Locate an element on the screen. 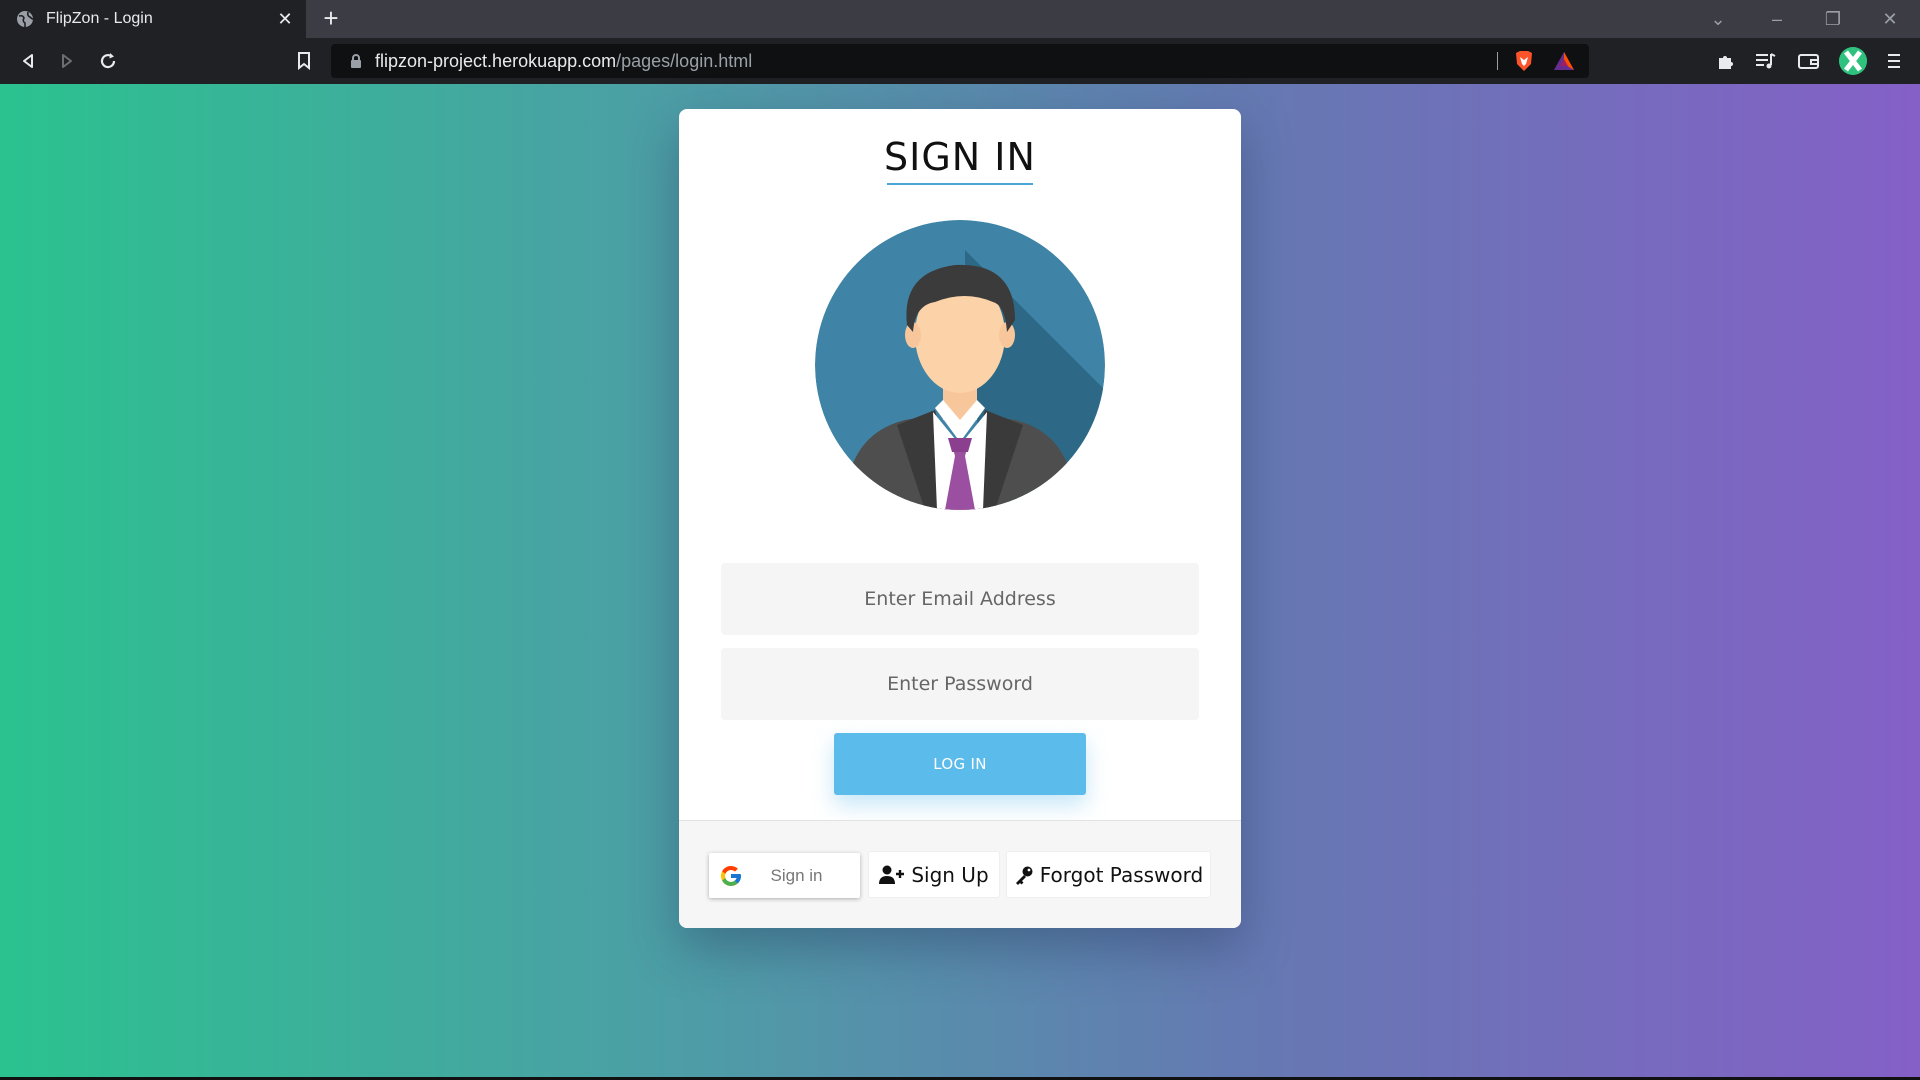  google-g-icon is located at coordinates (731, 876).